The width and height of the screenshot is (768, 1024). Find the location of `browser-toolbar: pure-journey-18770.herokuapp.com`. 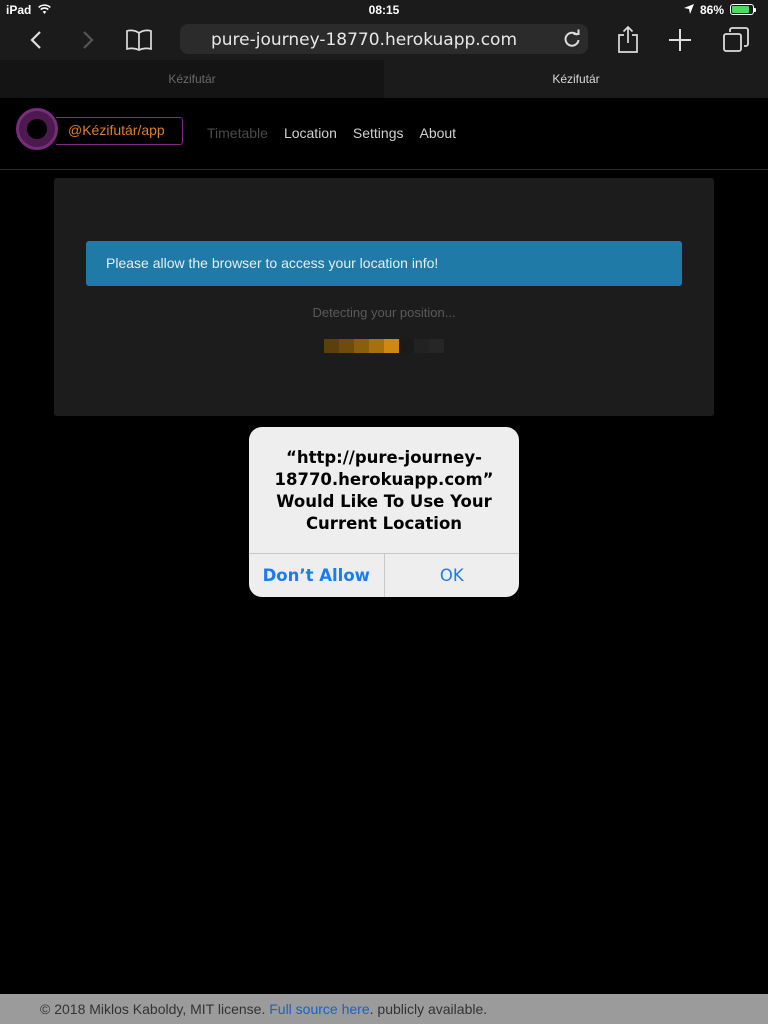

browser-toolbar: pure-journey-18770.herokuapp.com is located at coordinates (384, 40).